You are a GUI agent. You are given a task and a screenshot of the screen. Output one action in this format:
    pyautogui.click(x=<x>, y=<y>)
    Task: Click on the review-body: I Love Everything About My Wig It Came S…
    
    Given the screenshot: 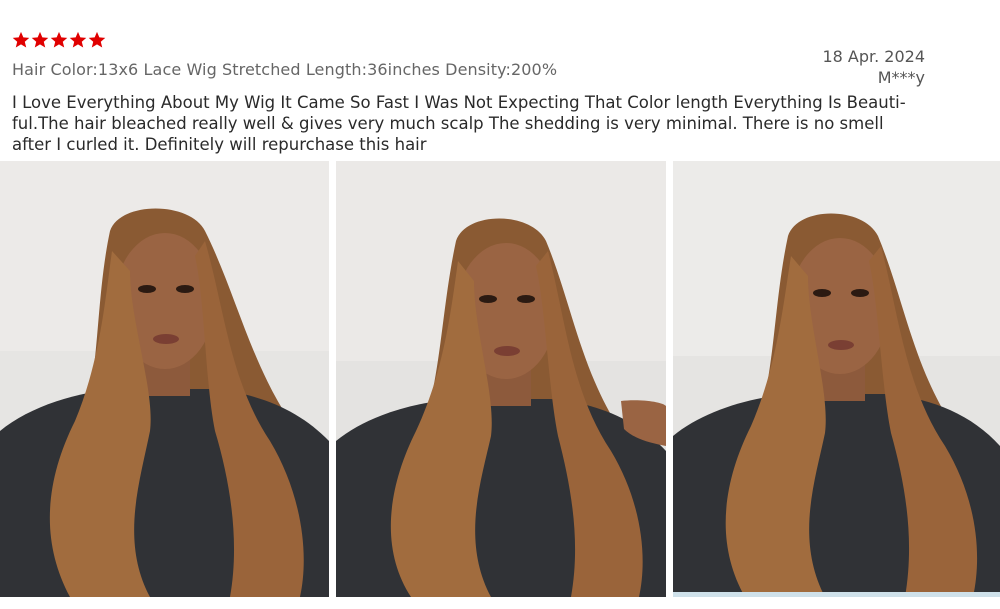 What is the action you would take?
    pyautogui.click(x=459, y=123)
    